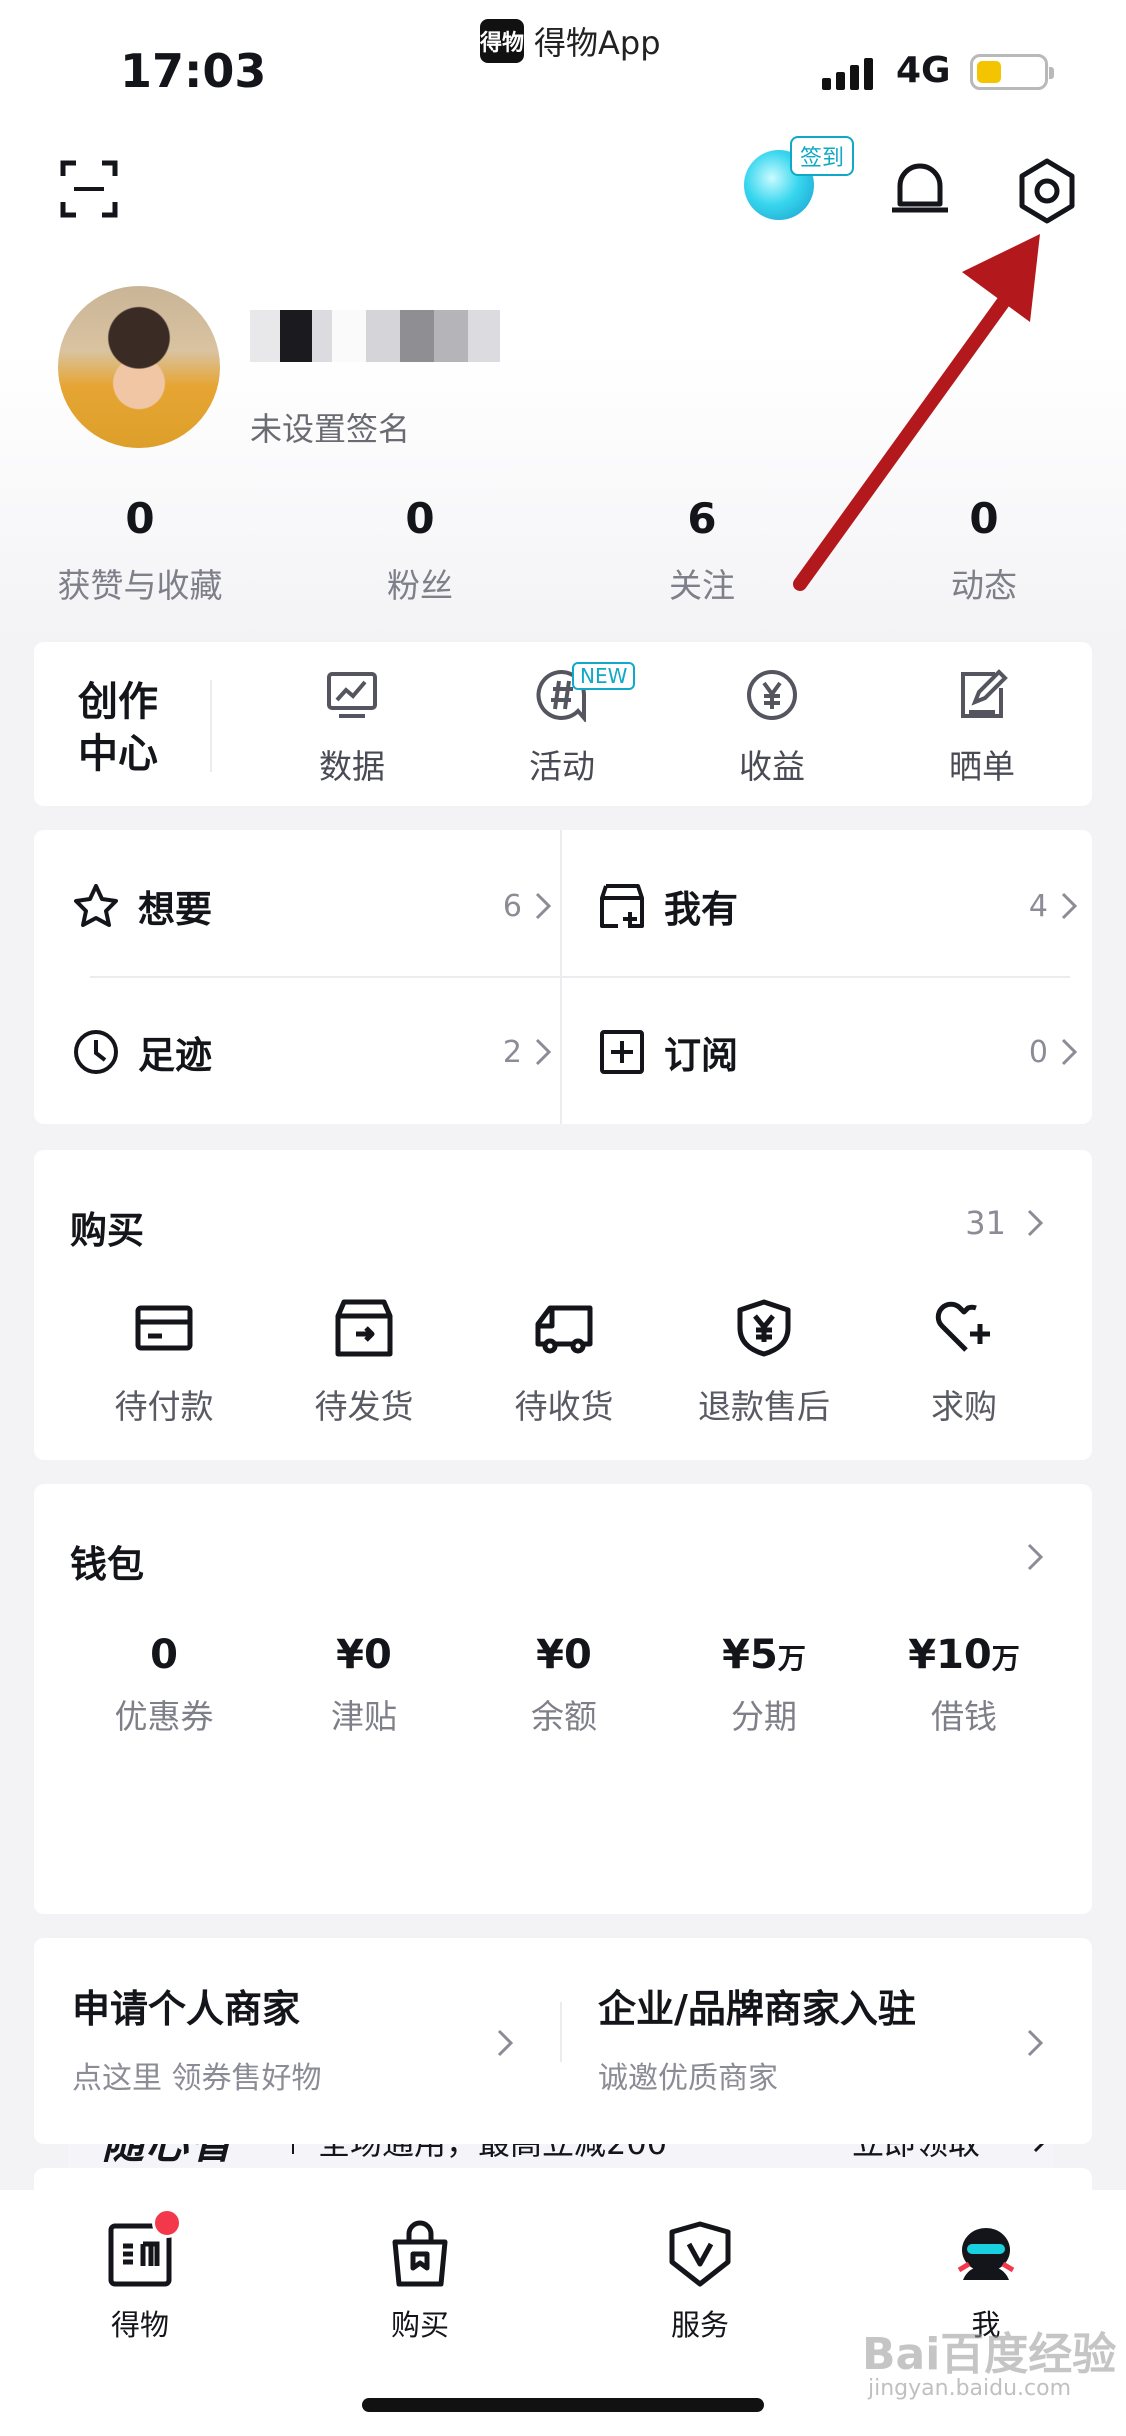 Image resolution: width=1126 pixels, height=2436 pixels. Describe the element at coordinates (140, 550) in the screenshot. I see `stat-likes: 0 获赞与收藏` at that location.